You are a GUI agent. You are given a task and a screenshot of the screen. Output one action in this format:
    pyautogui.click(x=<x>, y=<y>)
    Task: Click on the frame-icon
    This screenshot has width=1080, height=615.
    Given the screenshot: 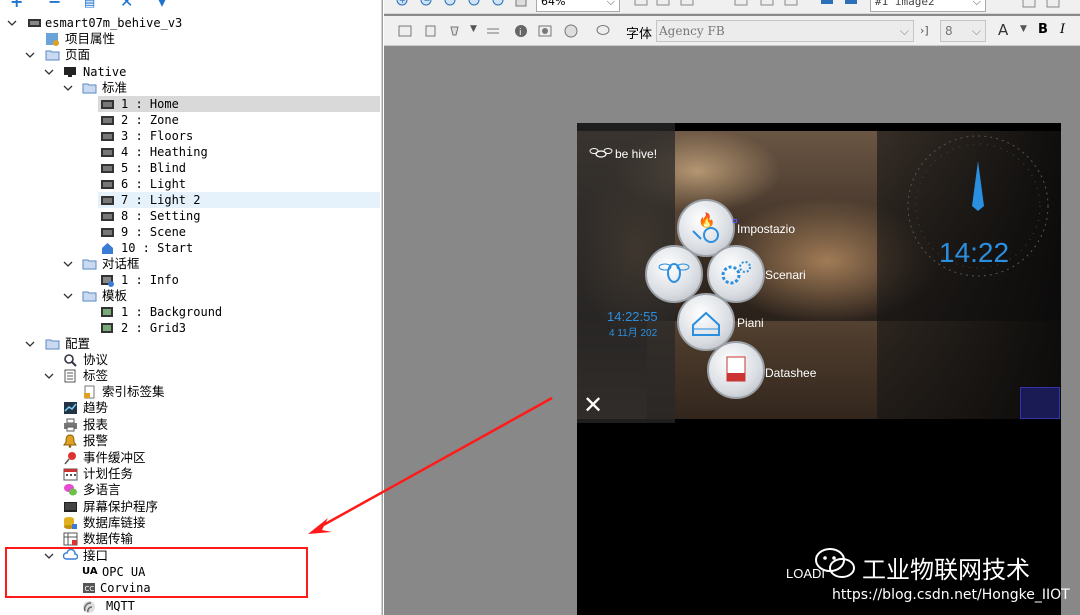 What is the action you would take?
    pyautogui.click(x=405, y=31)
    